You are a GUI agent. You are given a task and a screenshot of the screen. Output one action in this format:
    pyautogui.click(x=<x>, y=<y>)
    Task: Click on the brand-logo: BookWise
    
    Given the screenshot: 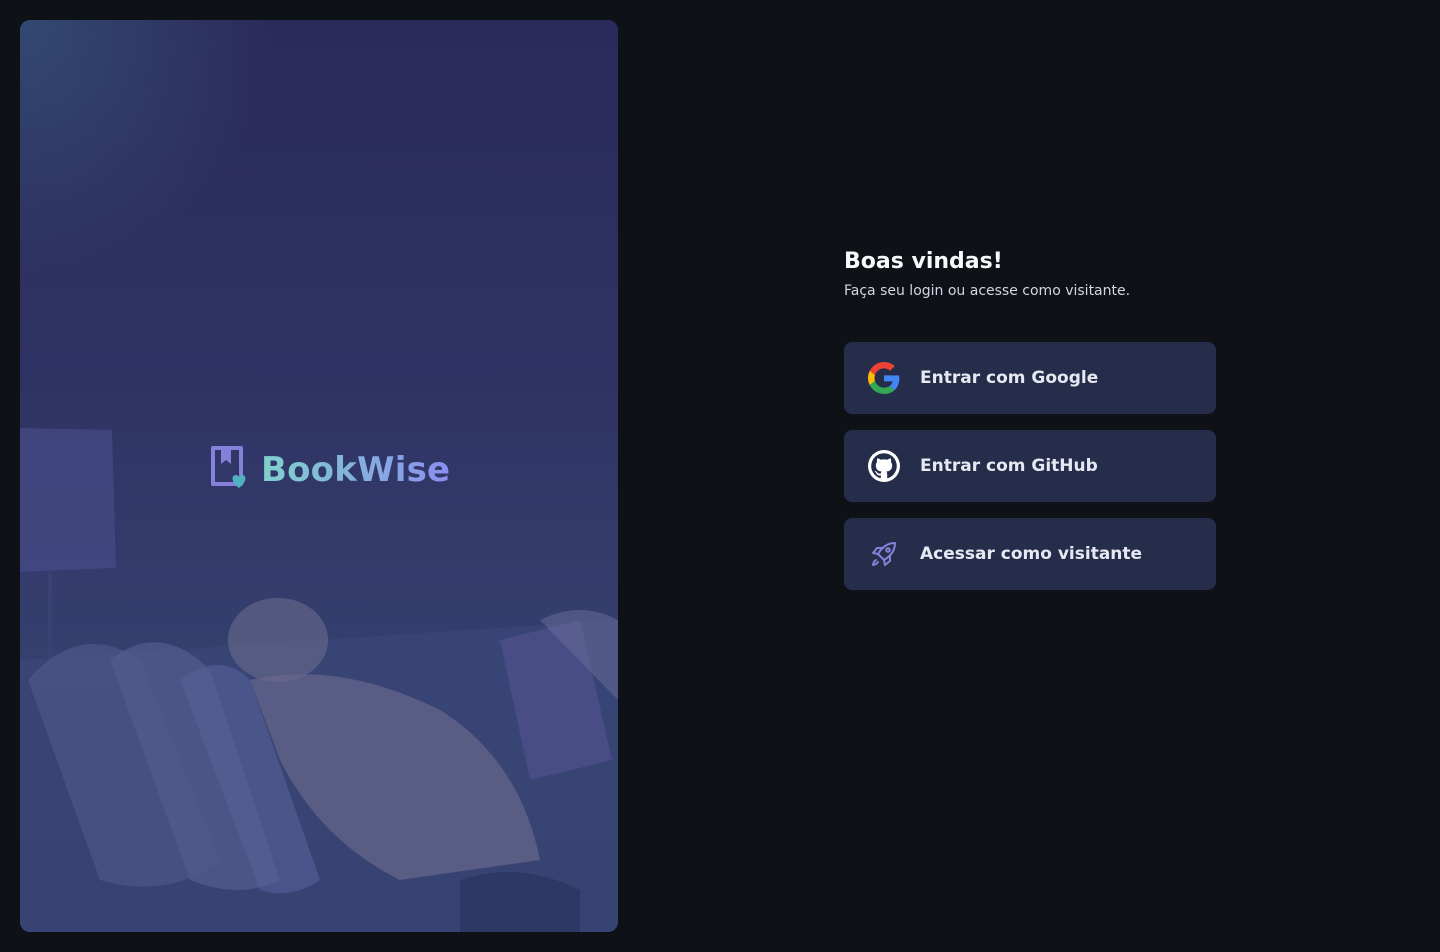 What is the action you would take?
    pyautogui.click(x=329, y=470)
    